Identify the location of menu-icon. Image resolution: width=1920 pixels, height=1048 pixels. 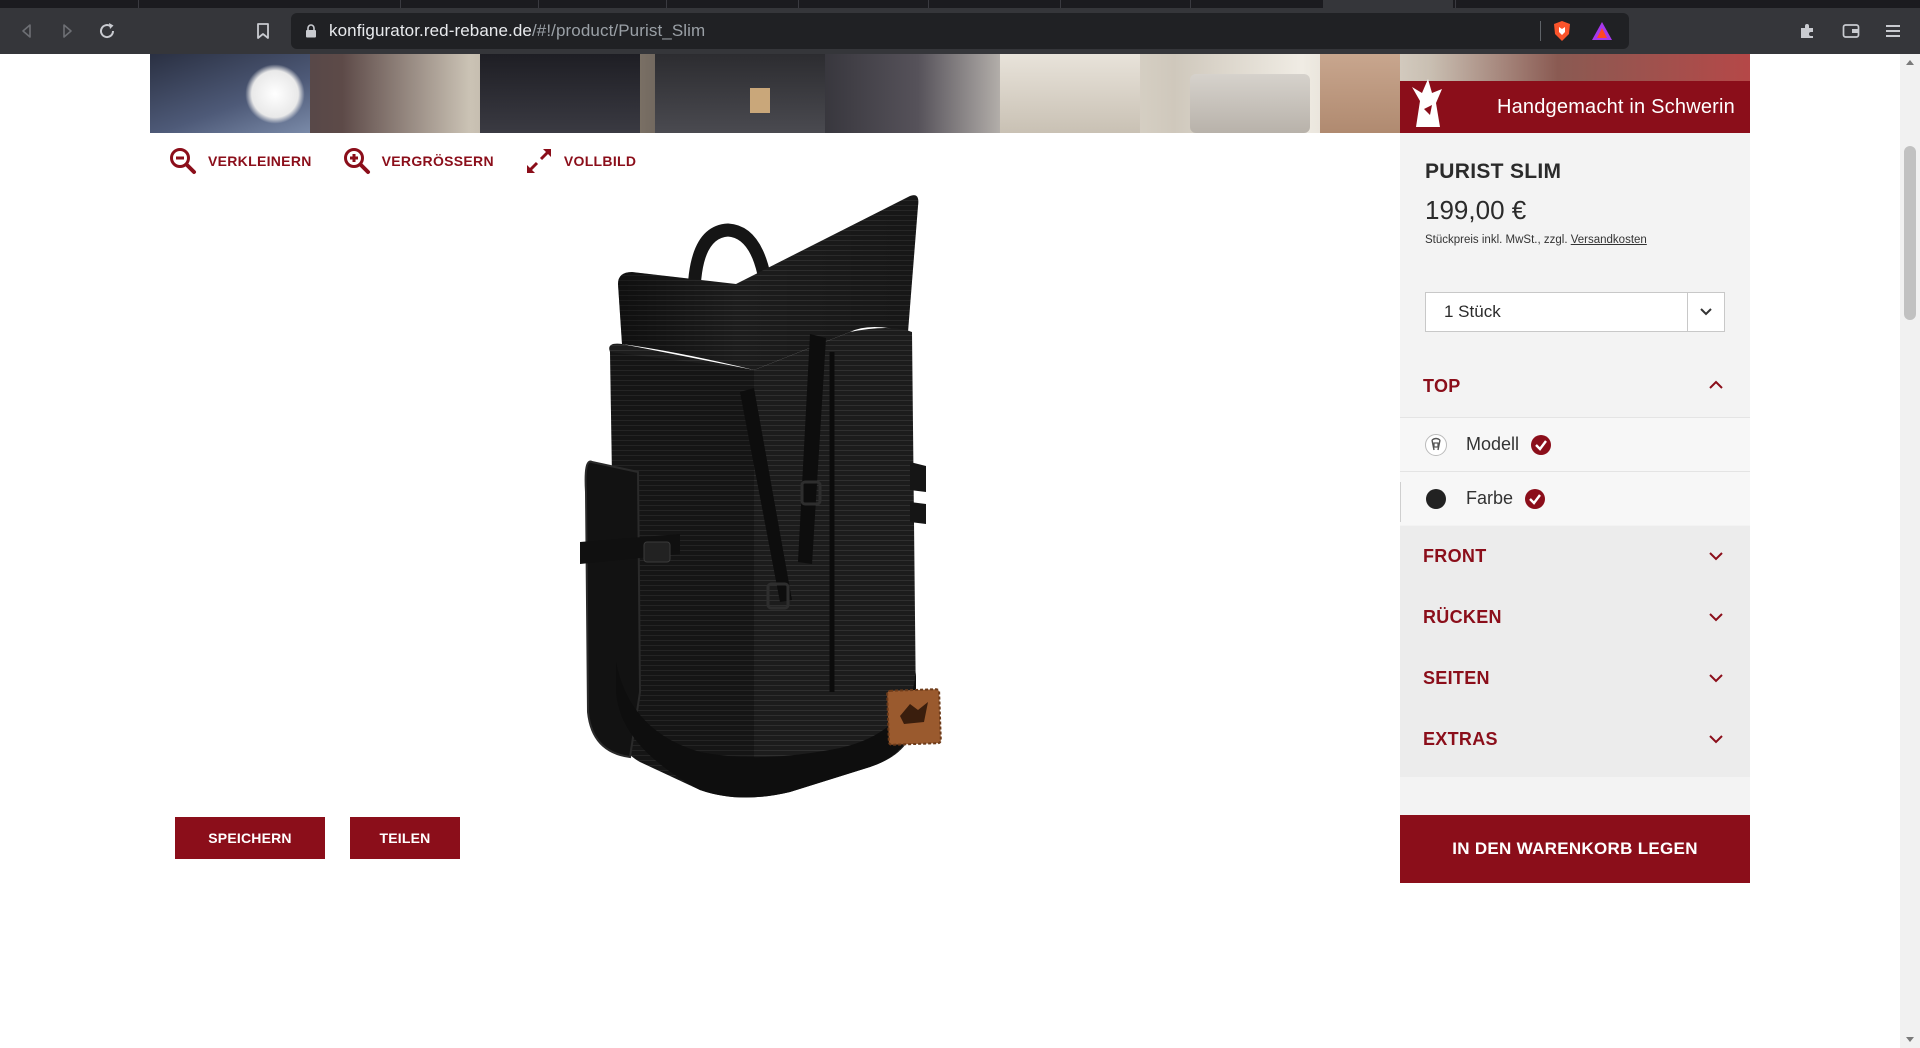
(1893, 31).